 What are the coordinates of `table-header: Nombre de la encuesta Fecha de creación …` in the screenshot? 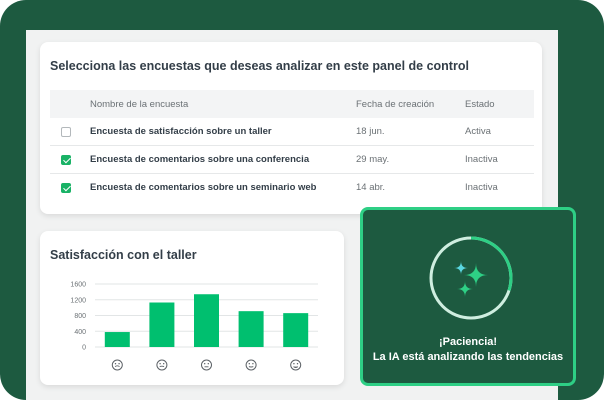 It's located at (292, 104).